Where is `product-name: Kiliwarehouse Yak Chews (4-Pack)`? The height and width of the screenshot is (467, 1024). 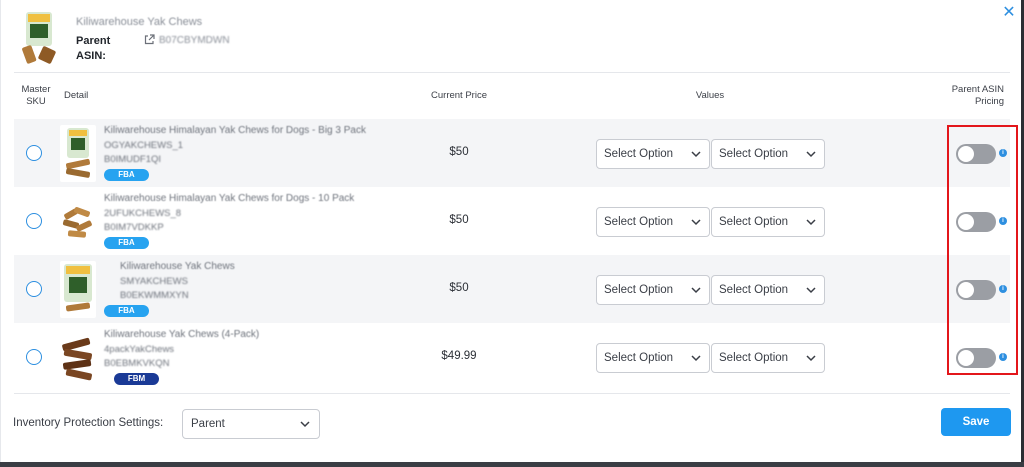 product-name: Kiliwarehouse Yak Chews (4-Pack) is located at coordinates (182, 334).